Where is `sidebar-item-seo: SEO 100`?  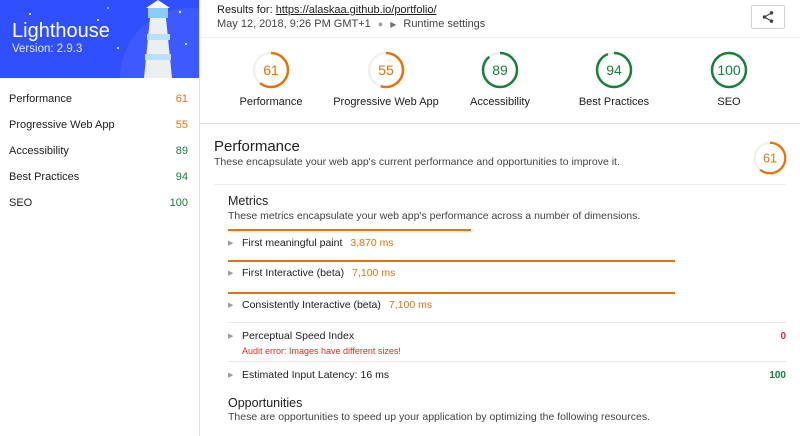 sidebar-item-seo: SEO 100 is located at coordinates (99, 203).